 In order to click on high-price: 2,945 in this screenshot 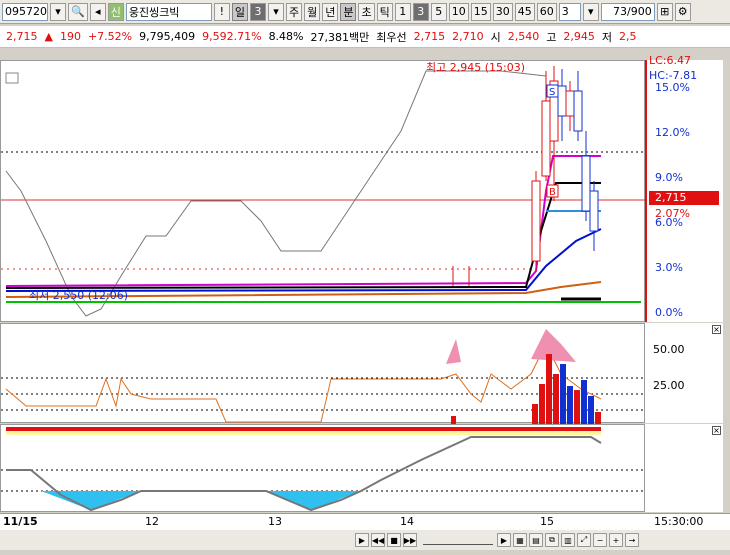, I will do `click(579, 36)`.